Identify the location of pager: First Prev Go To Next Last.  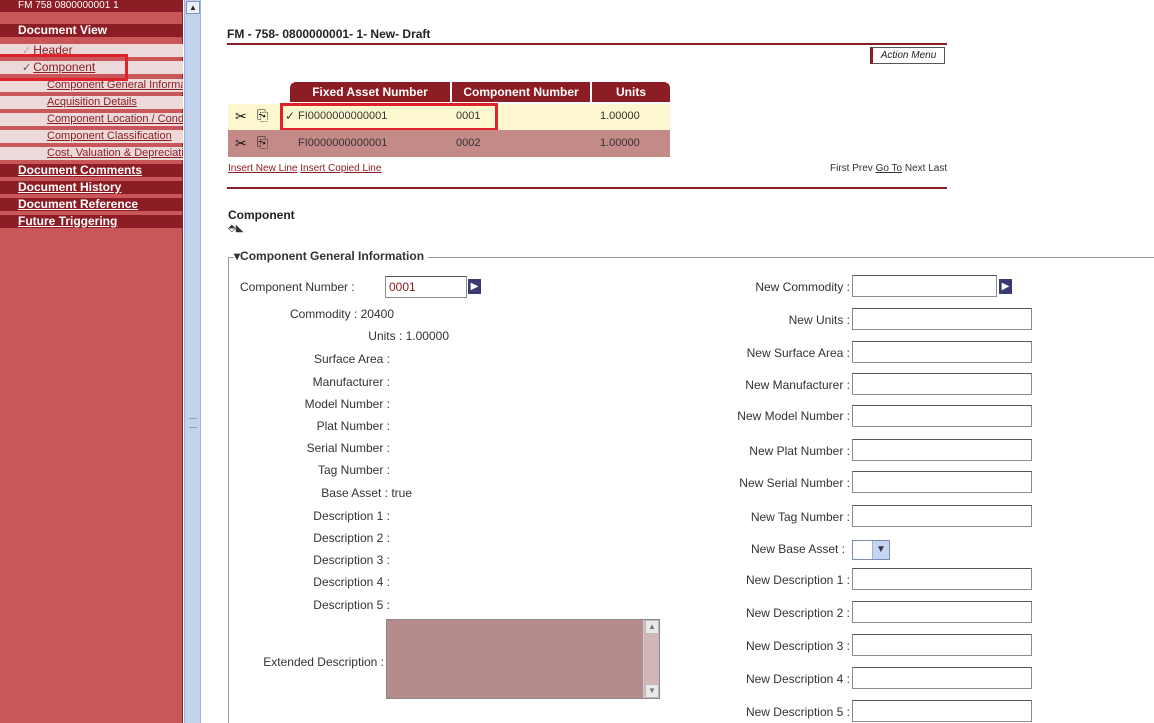
(888, 168).